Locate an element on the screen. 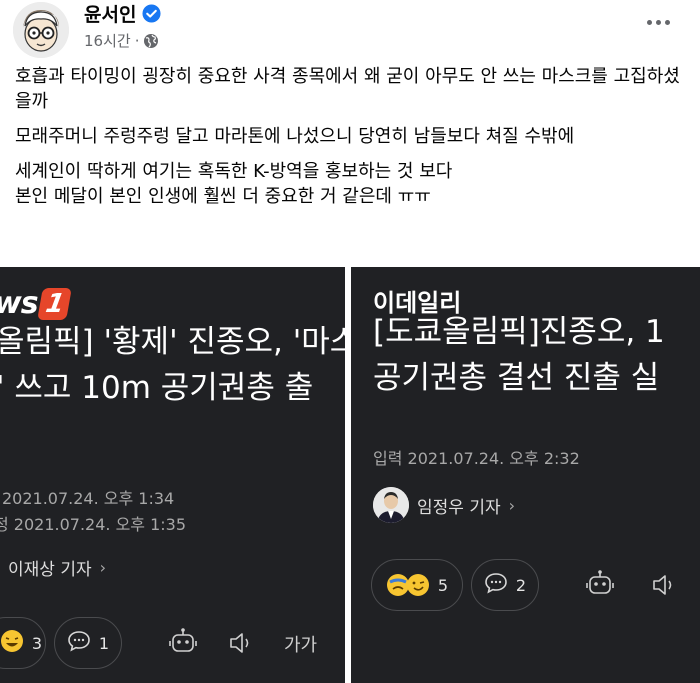 The width and height of the screenshot is (700, 683). reaction-button: 5 is located at coordinates (417, 585).